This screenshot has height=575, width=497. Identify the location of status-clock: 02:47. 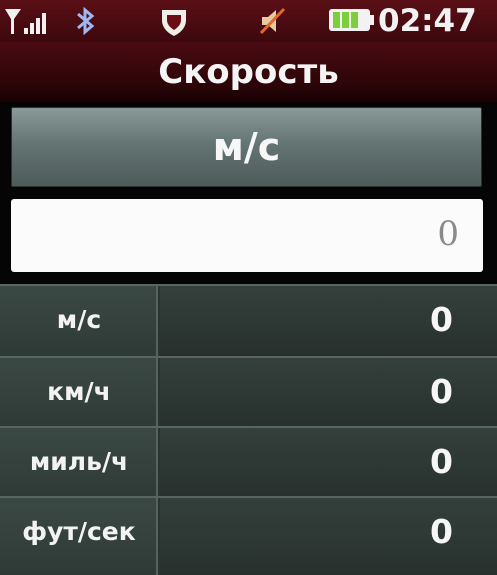
(427, 21).